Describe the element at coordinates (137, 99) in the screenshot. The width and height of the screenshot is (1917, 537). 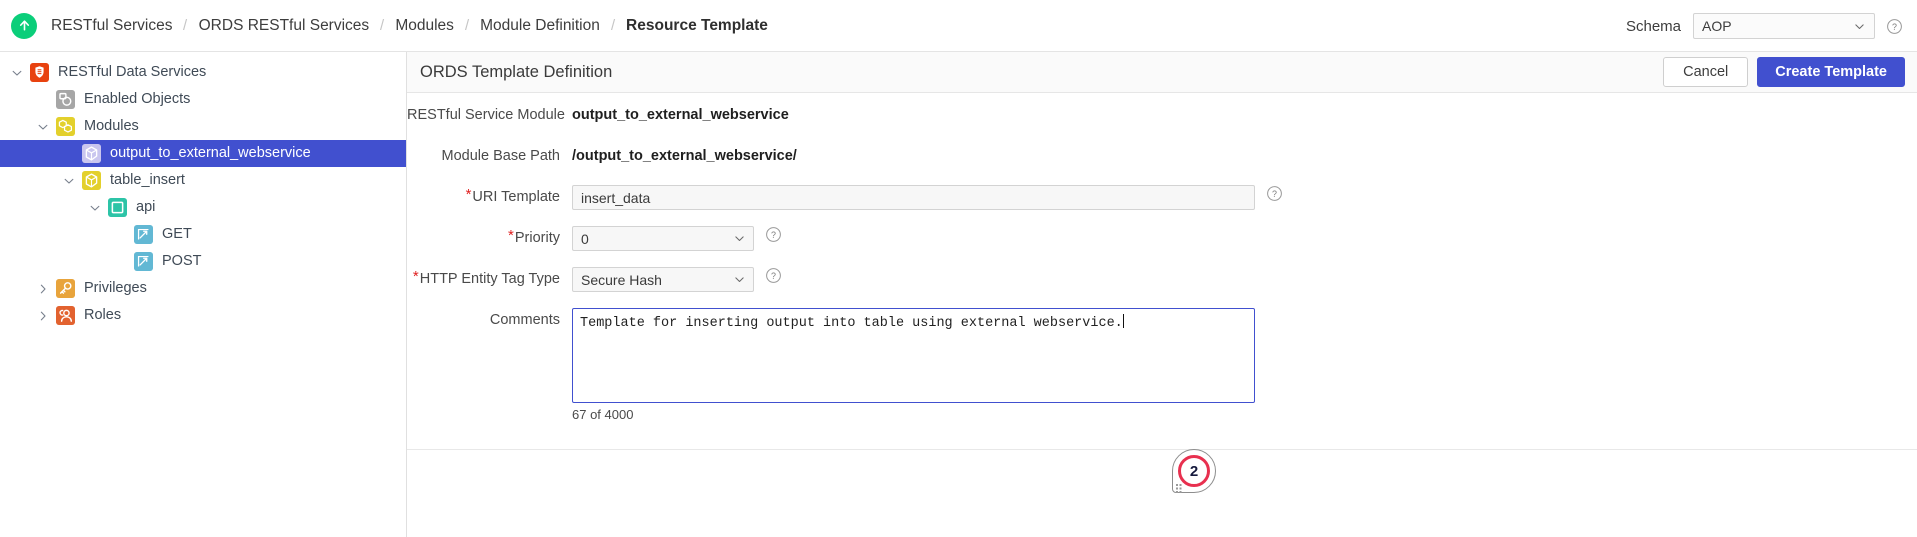
I see `tree-item-label: Enabled Objects` at that location.